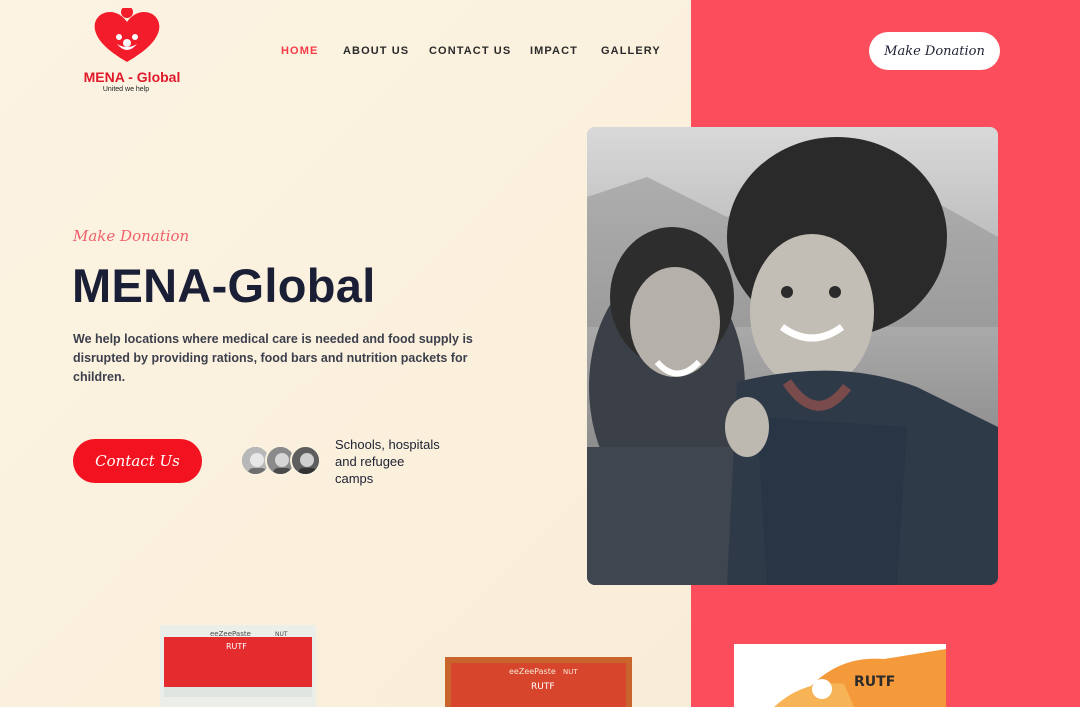 This screenshot has width=1080, height=707. I want to click on brand-tagline: United we help, so click(126, 89).